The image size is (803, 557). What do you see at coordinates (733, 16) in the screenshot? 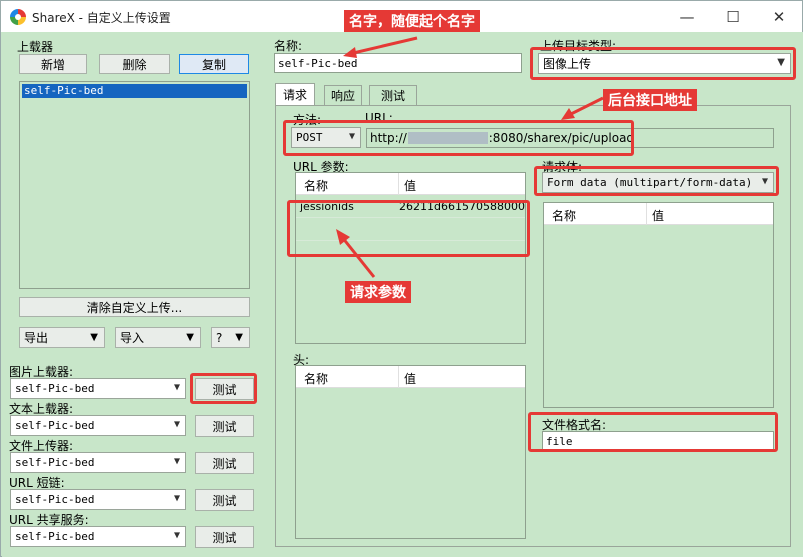
I see `maximize-button: ☐` at bounding box center [733, 16].